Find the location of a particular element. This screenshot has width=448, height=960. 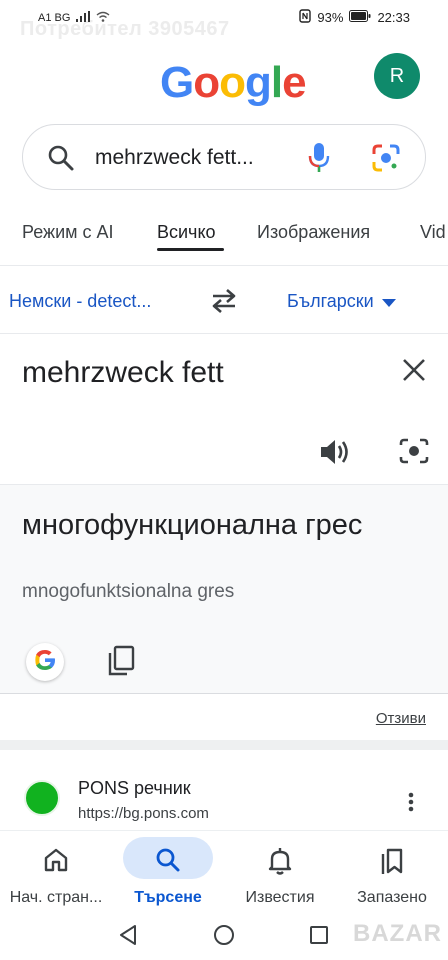

signal-icon is located at coordinates (83, 18).